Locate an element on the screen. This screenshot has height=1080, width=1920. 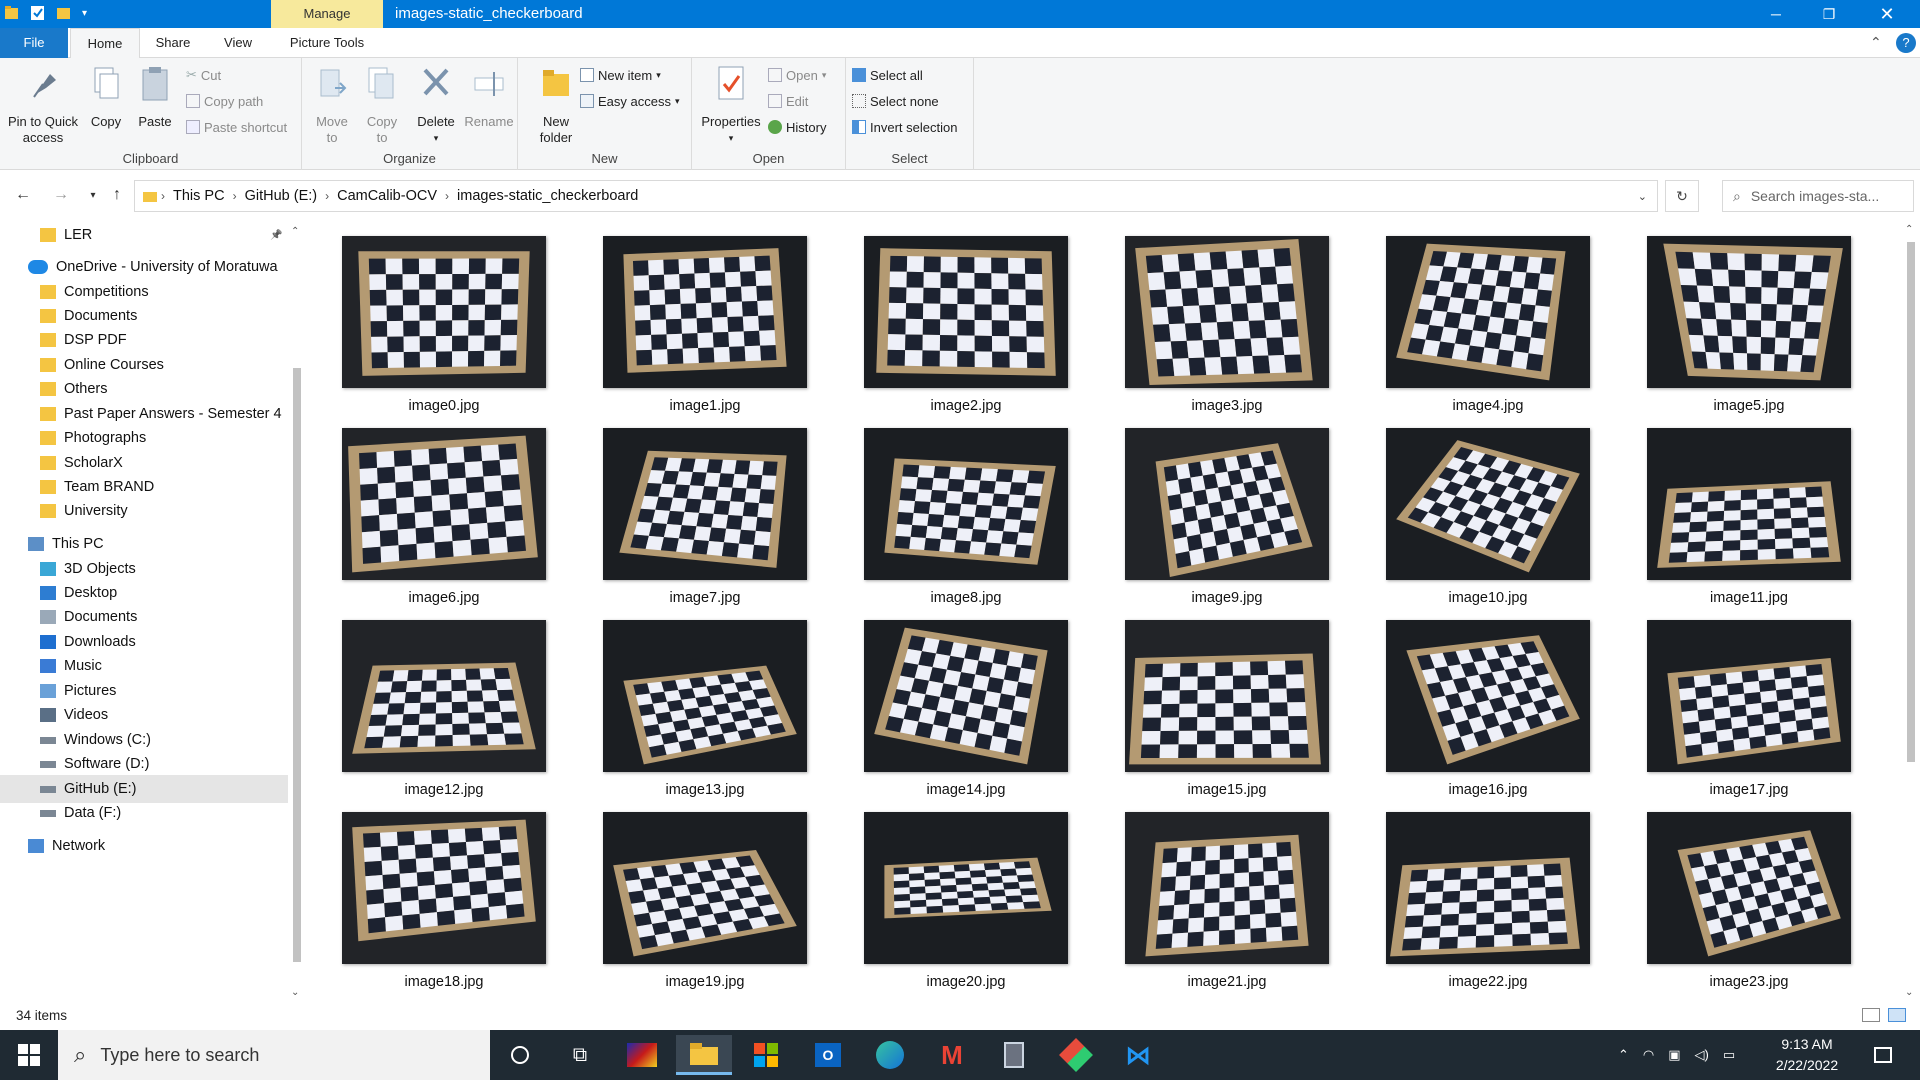
tab-picture-tools: Picture Tools is located at coordinates (327, 43).